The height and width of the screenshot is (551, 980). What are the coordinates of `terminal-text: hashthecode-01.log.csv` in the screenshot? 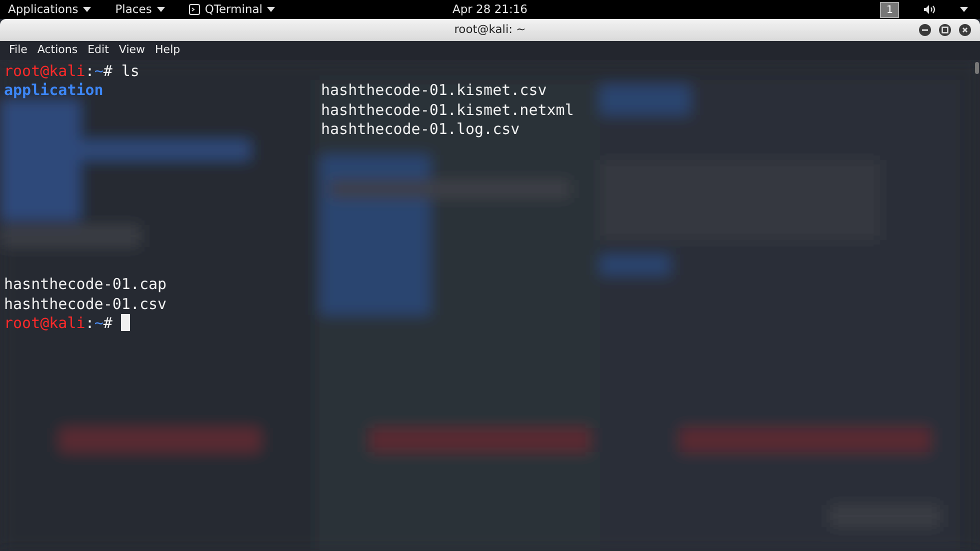 It's located at (420, 130).